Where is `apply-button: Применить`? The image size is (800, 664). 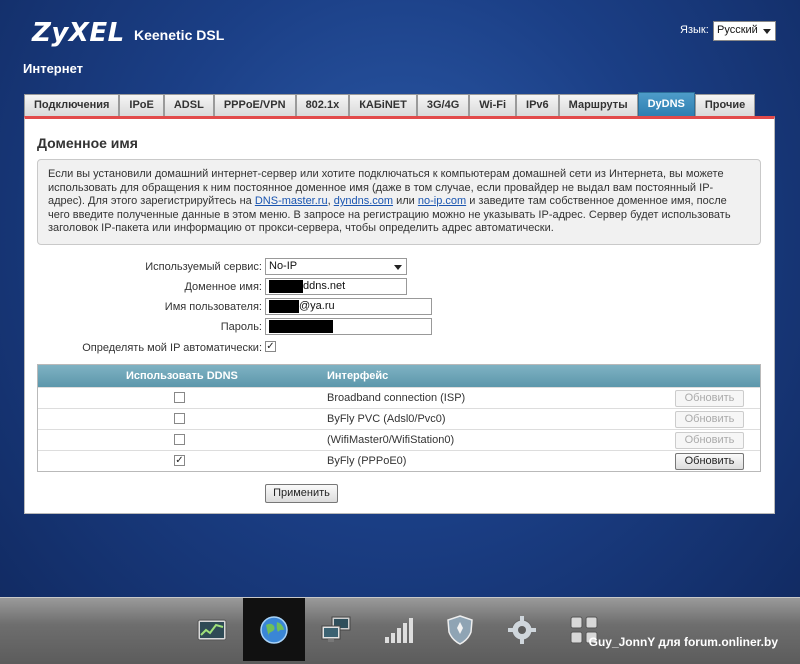 apply-button: Применить is located at coordinates (301, 493).